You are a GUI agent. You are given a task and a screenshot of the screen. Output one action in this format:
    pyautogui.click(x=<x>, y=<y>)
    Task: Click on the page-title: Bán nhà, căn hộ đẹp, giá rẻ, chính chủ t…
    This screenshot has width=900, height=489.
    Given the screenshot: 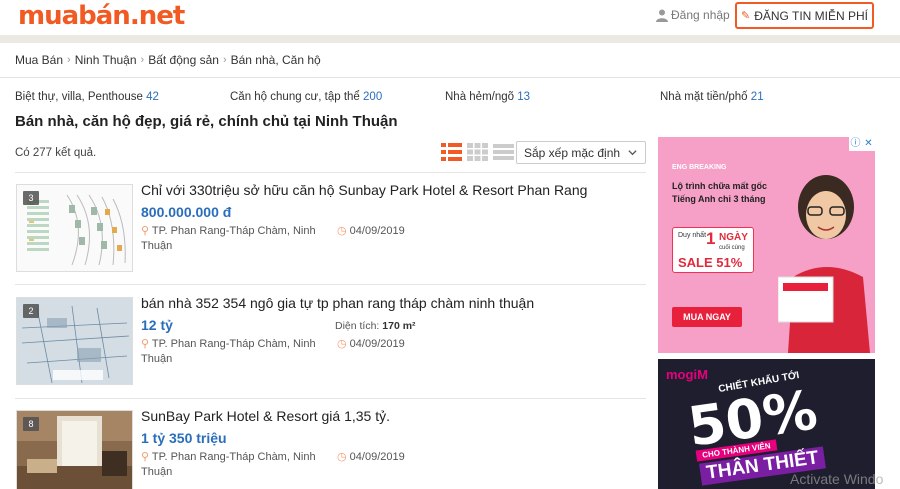 What is the action you would take?
    pyautogui.click(x=206, y=121)
    